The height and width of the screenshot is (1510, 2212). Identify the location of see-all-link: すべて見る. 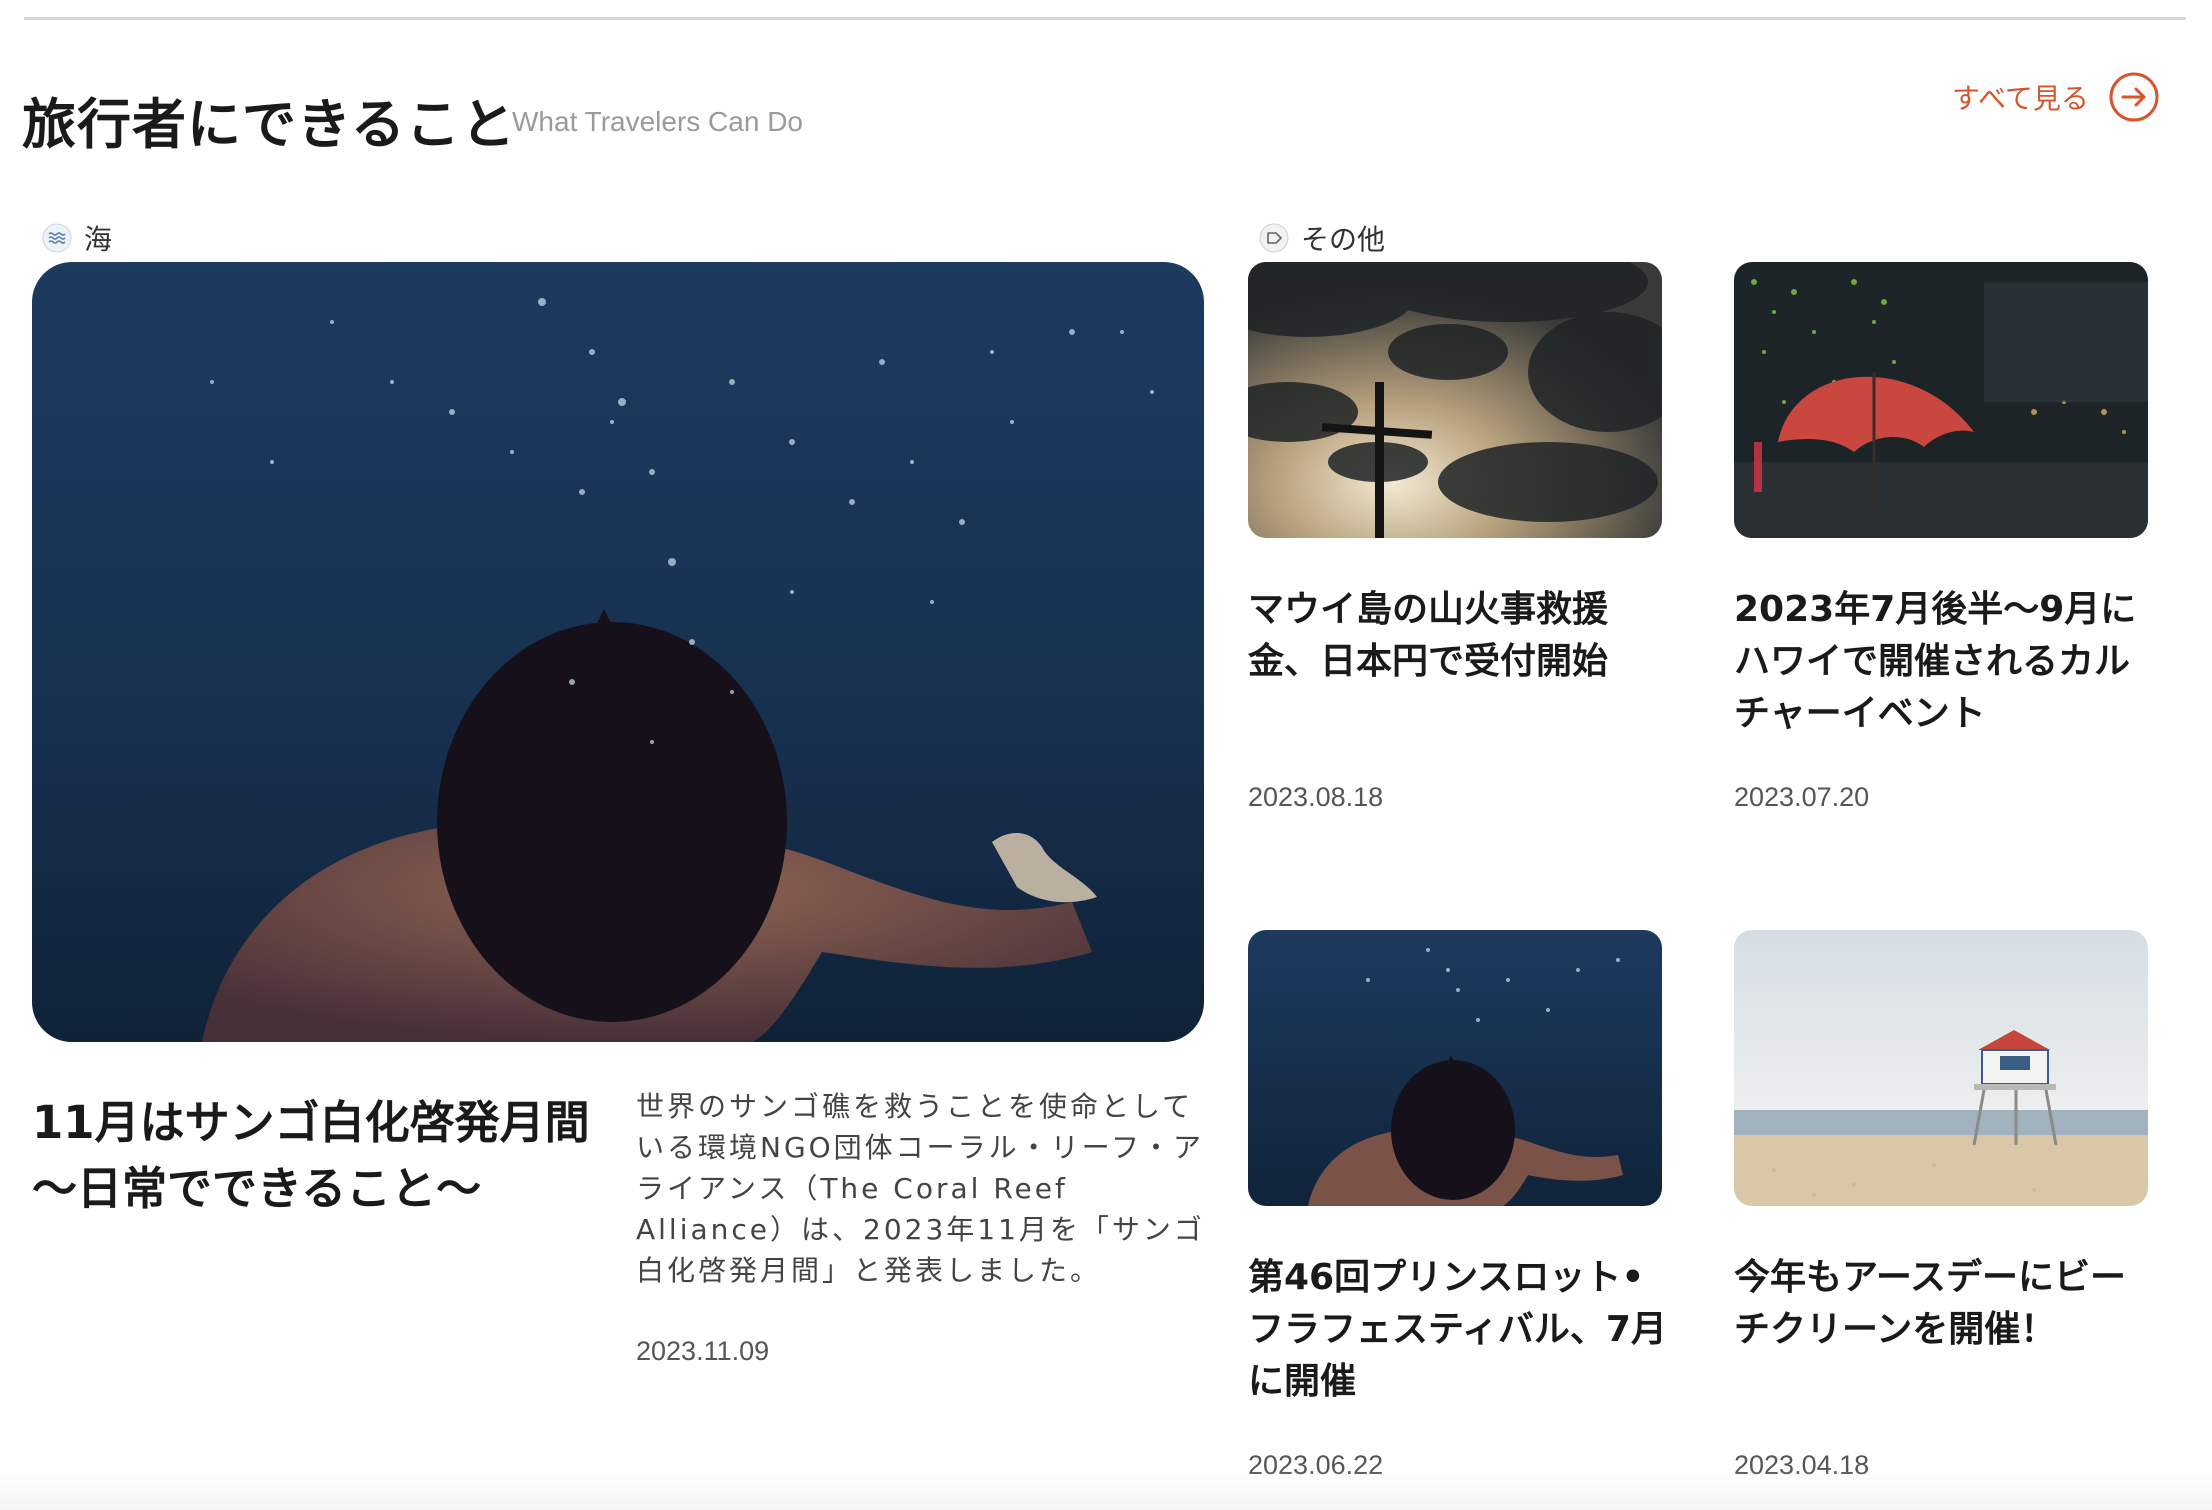
(2055, 97).